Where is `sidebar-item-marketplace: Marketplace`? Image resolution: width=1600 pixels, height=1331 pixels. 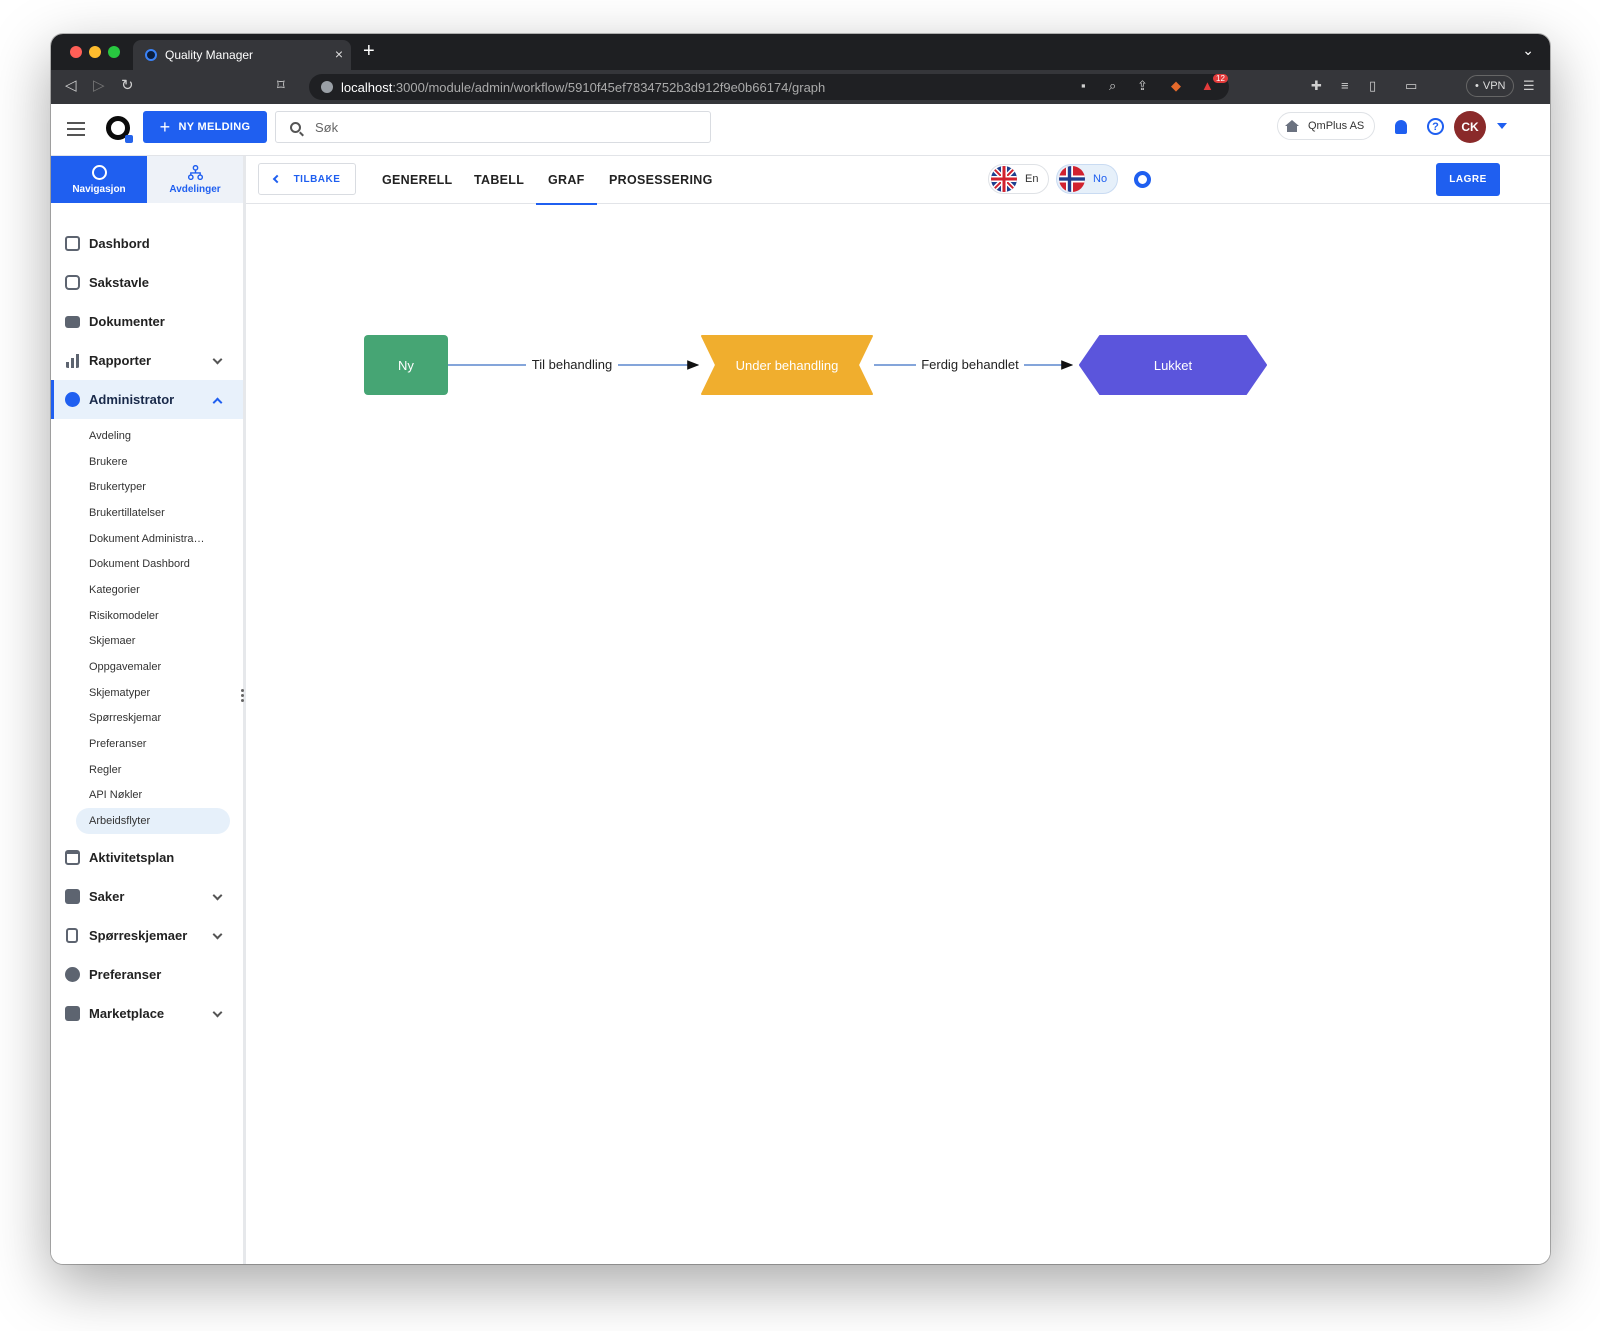 sidebar-item-marketplace: Marketplace is located at coordinates (147, 1013).